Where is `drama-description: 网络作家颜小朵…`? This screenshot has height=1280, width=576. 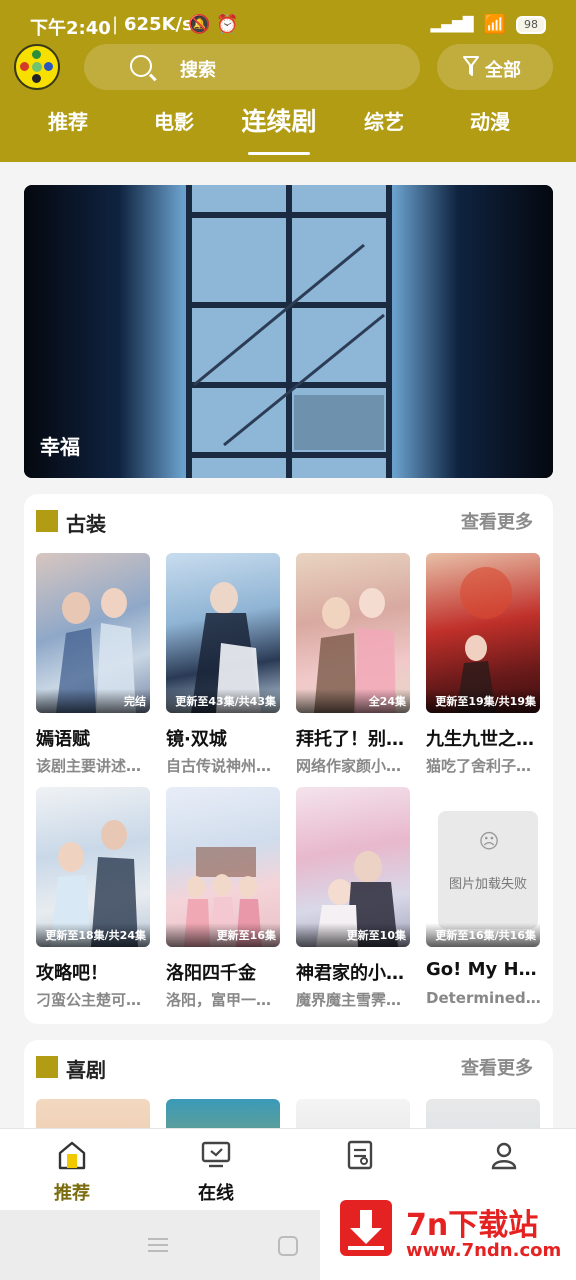
drama-description: 网络作家颜小朵… is located at coordinates (355, 766).